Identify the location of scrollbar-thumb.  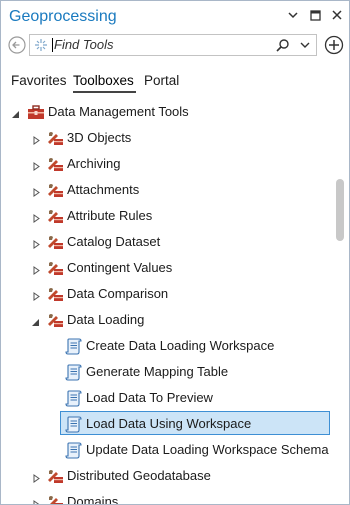
(340, 210).